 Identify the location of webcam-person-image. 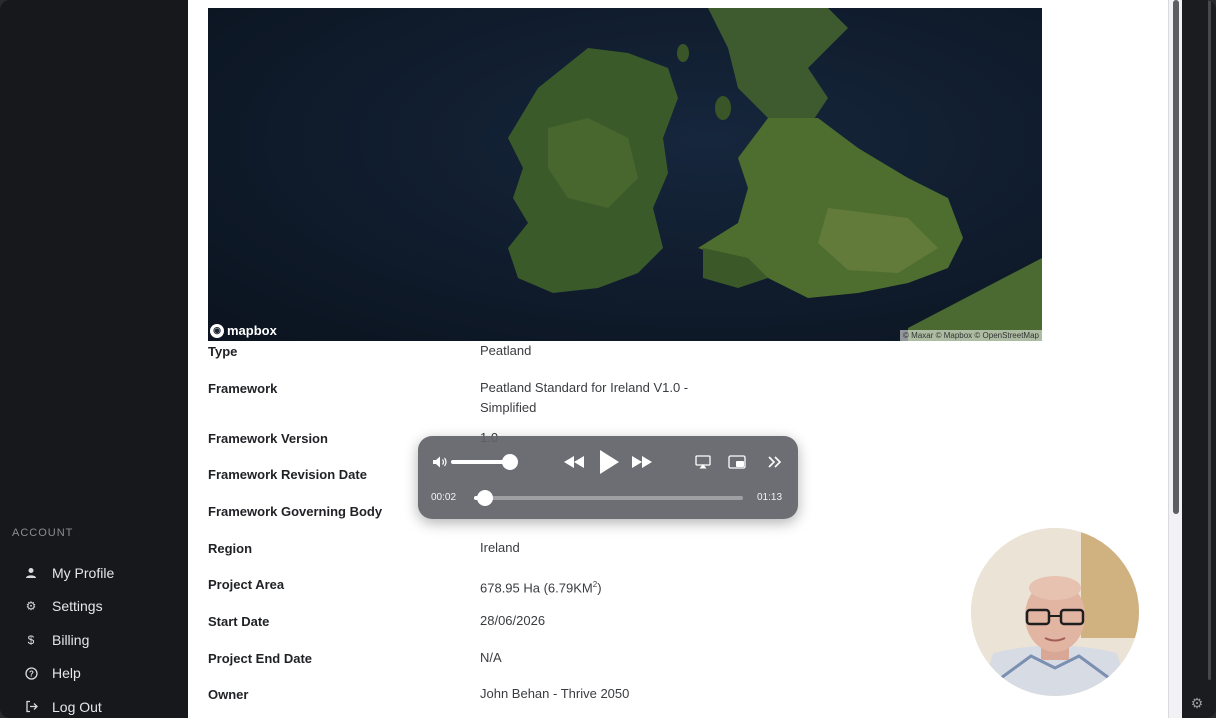
(1055, 612).